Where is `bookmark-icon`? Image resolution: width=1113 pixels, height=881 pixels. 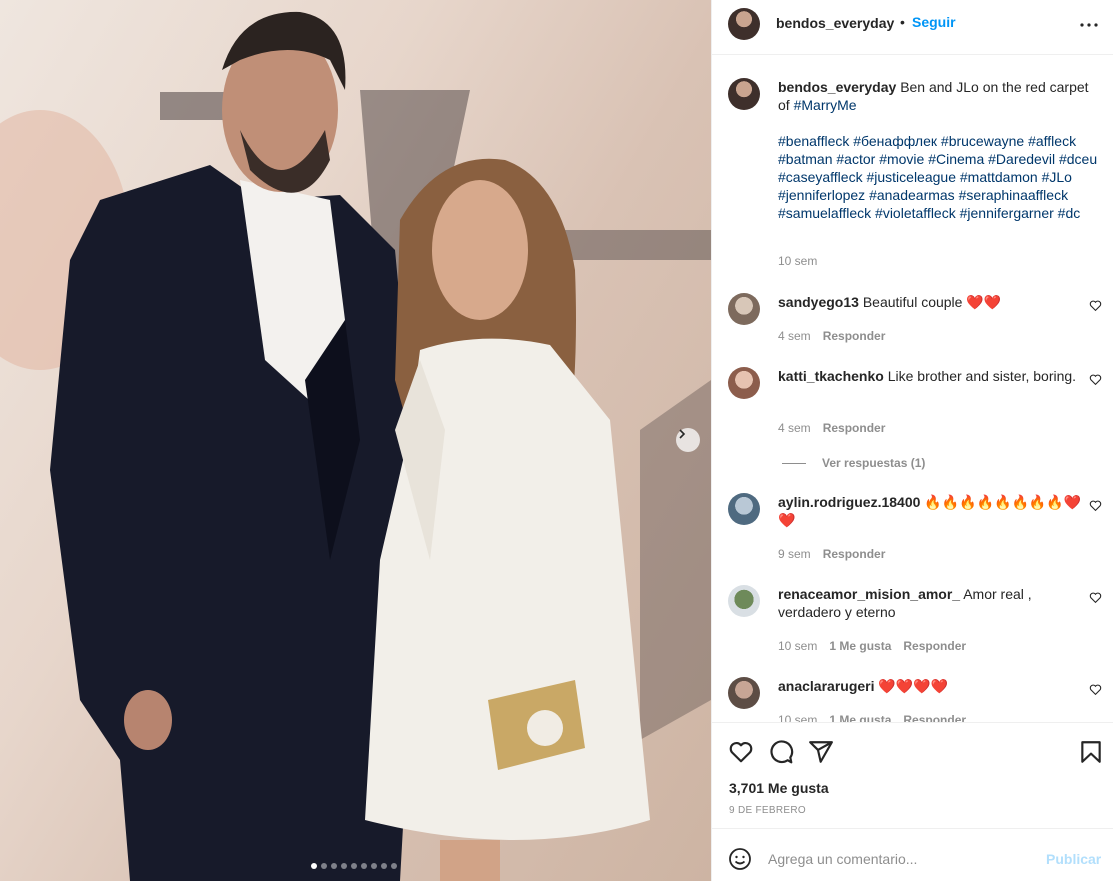
bookmark-icon is located at coordinates (1091, 752).